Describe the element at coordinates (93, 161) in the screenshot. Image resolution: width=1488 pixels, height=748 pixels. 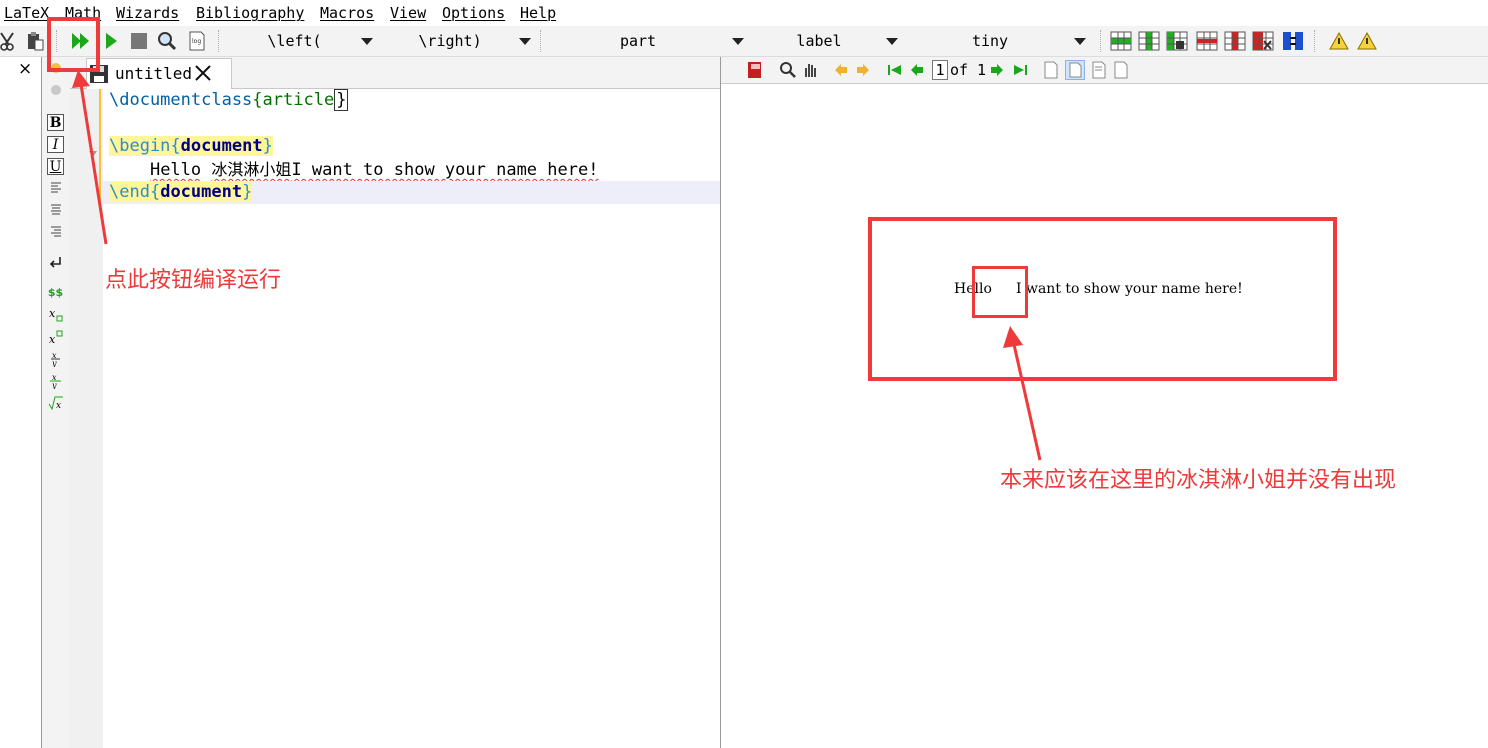
I see `arrow-to-compile-button` at that location.